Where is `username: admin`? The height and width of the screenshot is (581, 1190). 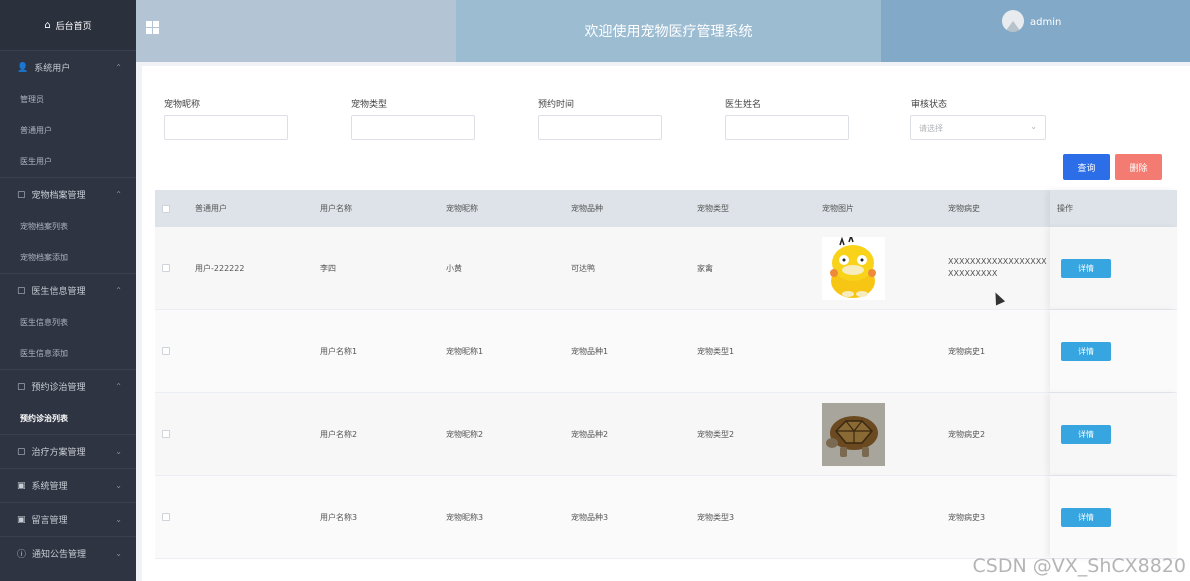 username: admin is located at coordinates (1045, 22).